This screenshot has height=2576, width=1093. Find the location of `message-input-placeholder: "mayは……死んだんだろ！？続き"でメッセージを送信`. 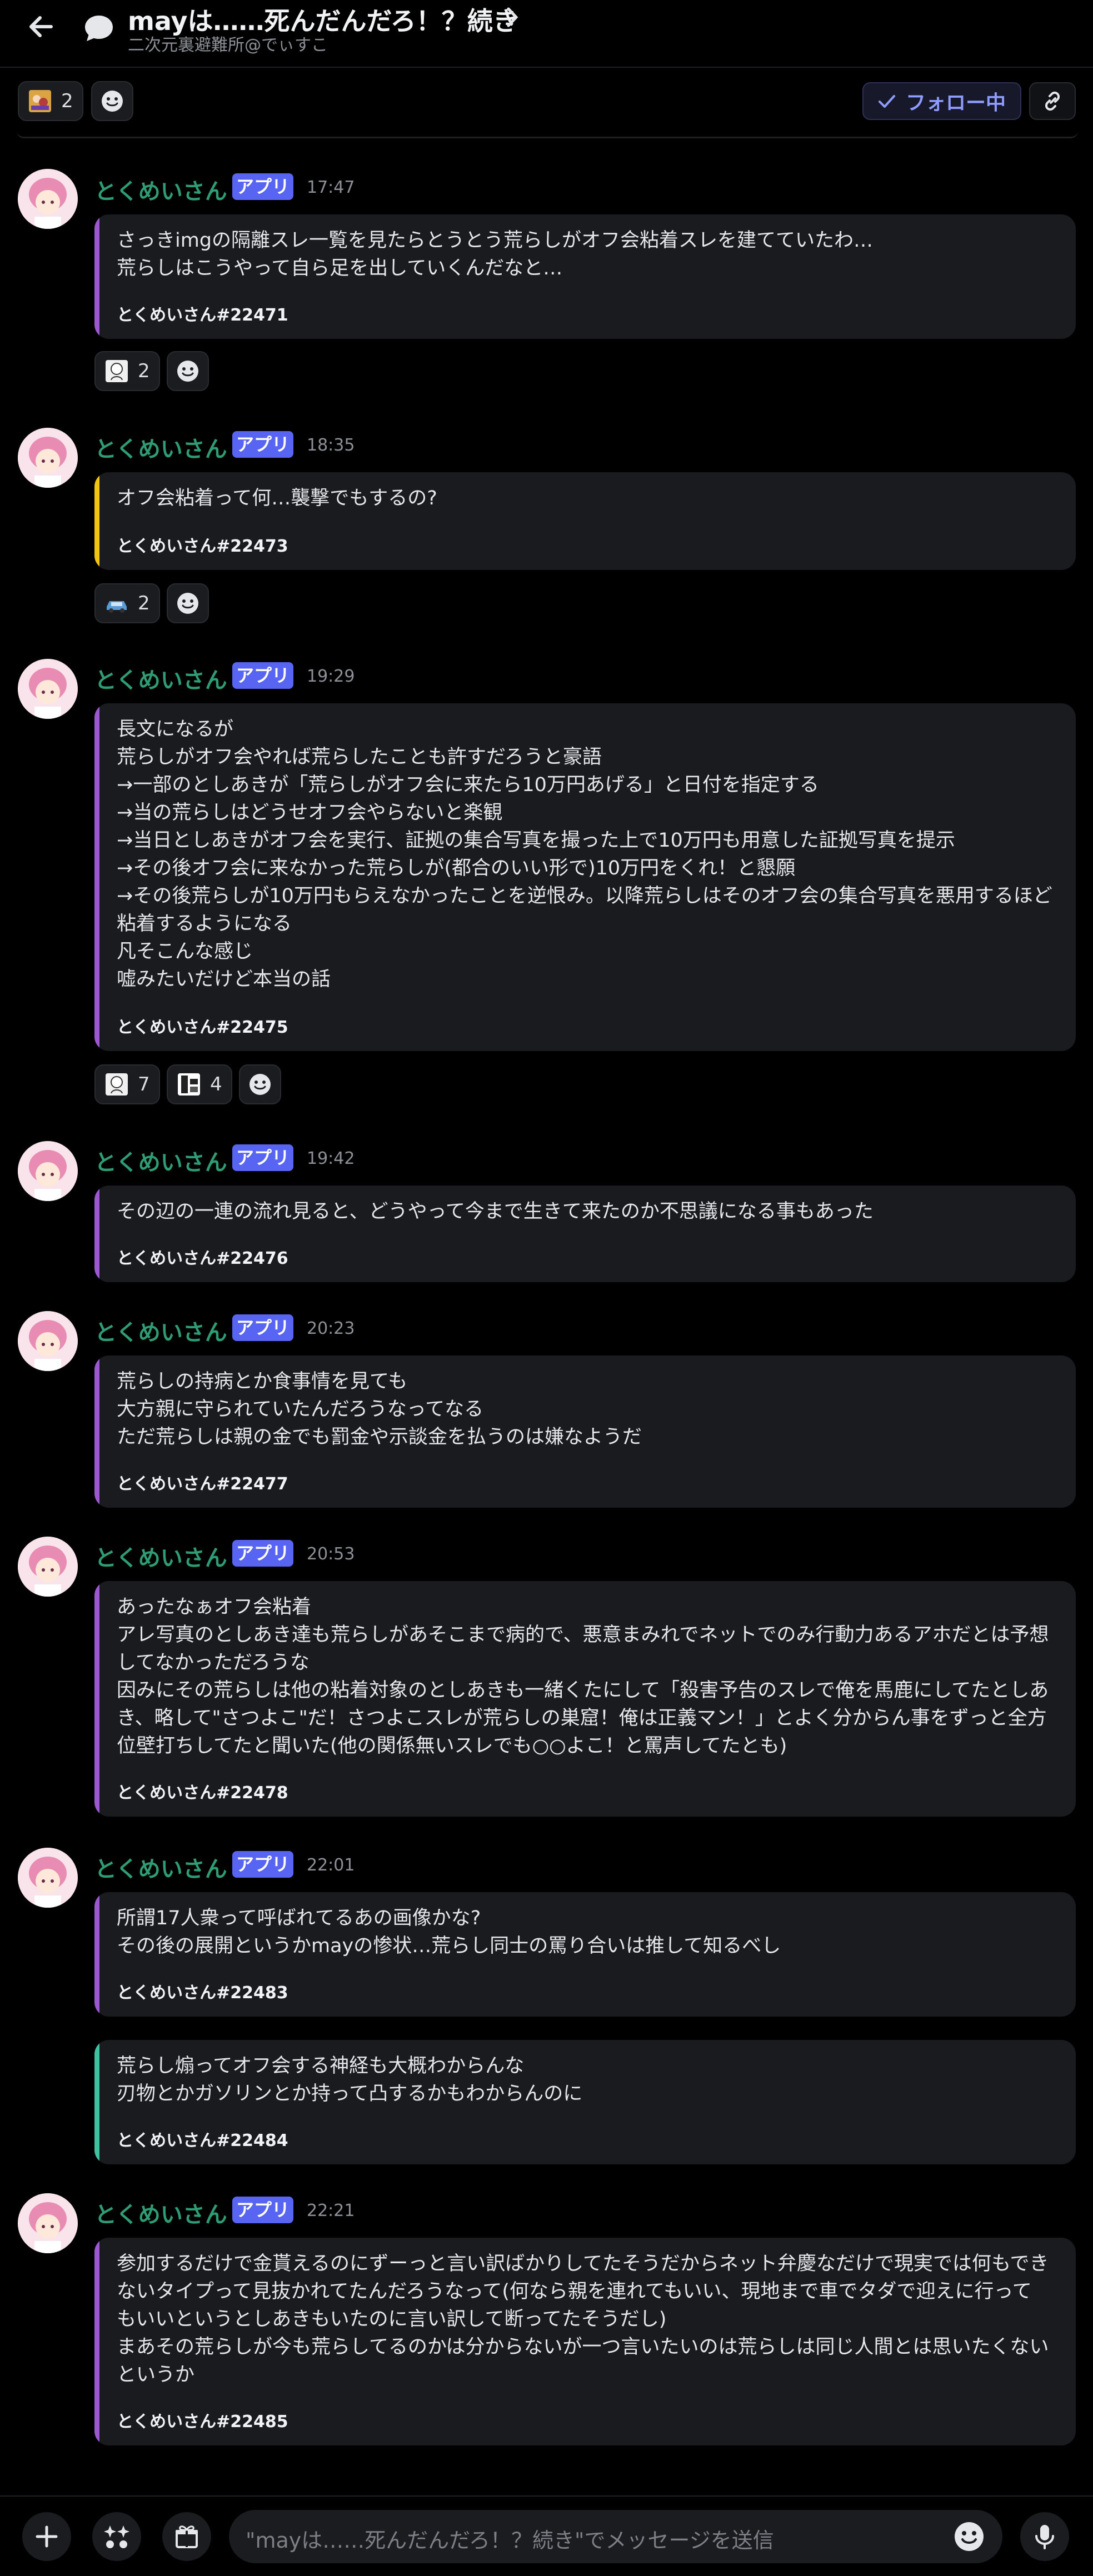

message-input-placeholder: "mayは……死んだんだろ！？続き"でメッセージを送信 is located at coordinates (510, 2540).